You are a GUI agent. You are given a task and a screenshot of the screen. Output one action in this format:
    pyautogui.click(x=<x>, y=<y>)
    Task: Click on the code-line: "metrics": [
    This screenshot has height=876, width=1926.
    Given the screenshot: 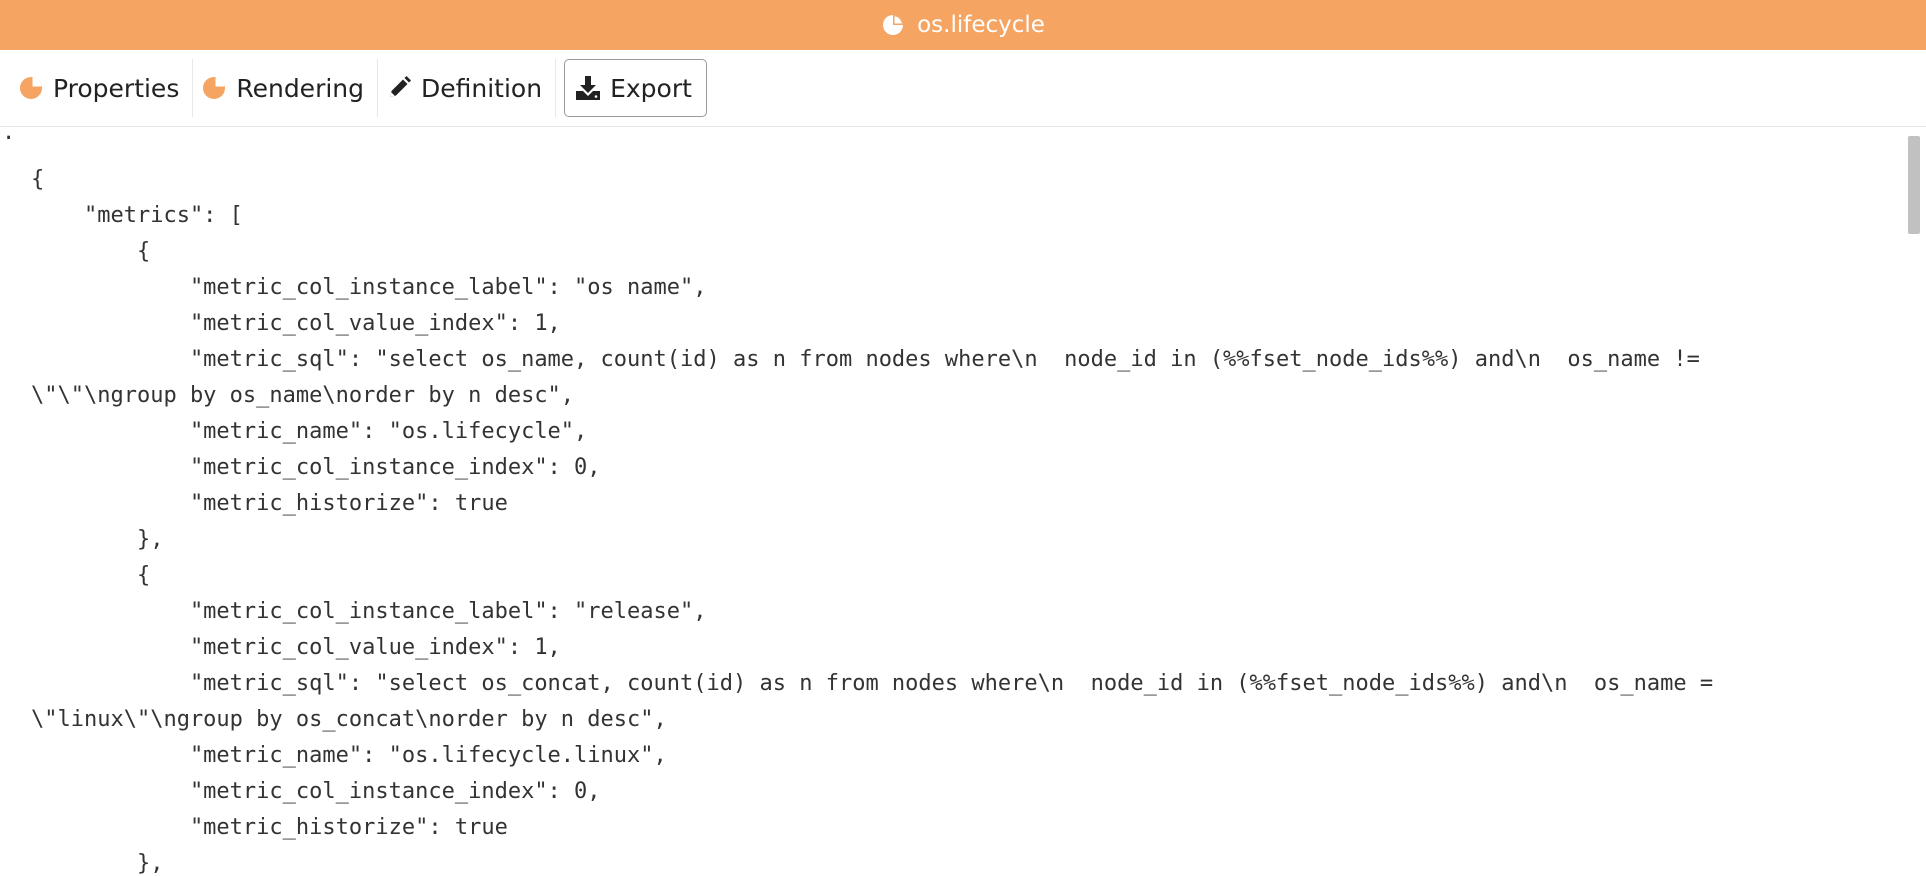 What is the action you would take?
    pyautogui.click(x=137, y=215)
    